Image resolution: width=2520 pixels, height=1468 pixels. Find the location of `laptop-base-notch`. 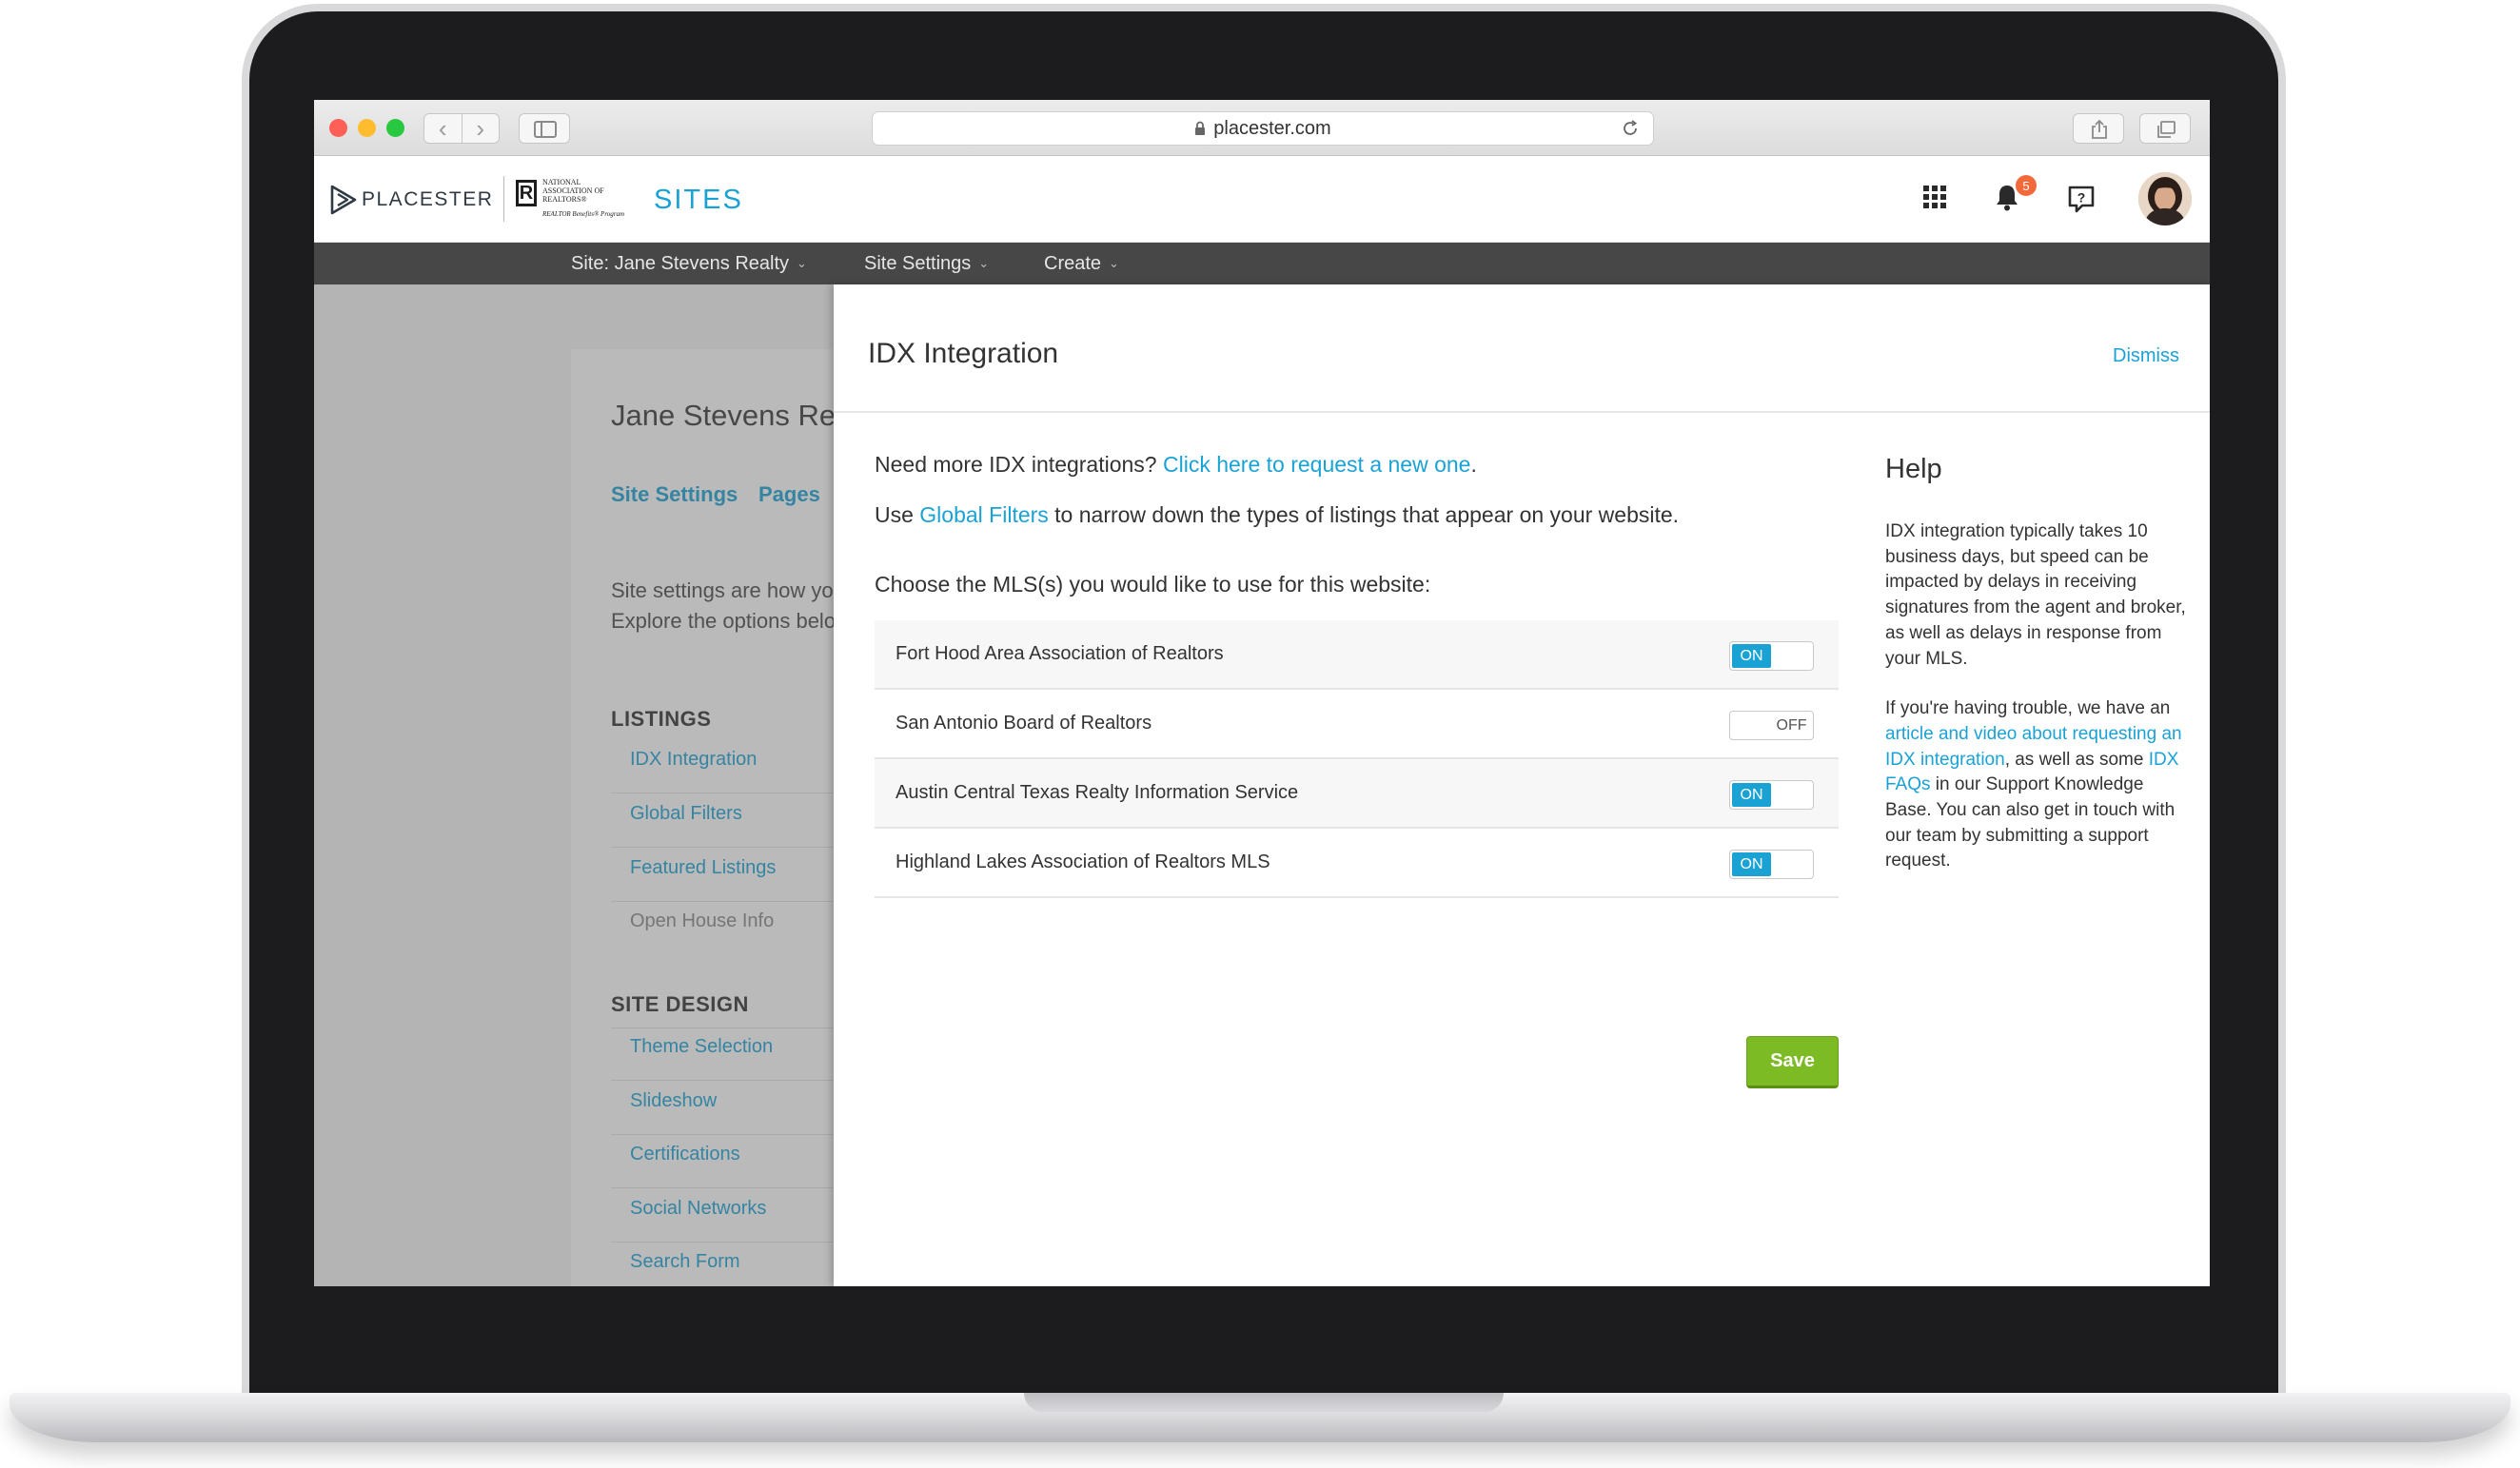

laptop-base-notch is located at coordinates (1264, 1403).